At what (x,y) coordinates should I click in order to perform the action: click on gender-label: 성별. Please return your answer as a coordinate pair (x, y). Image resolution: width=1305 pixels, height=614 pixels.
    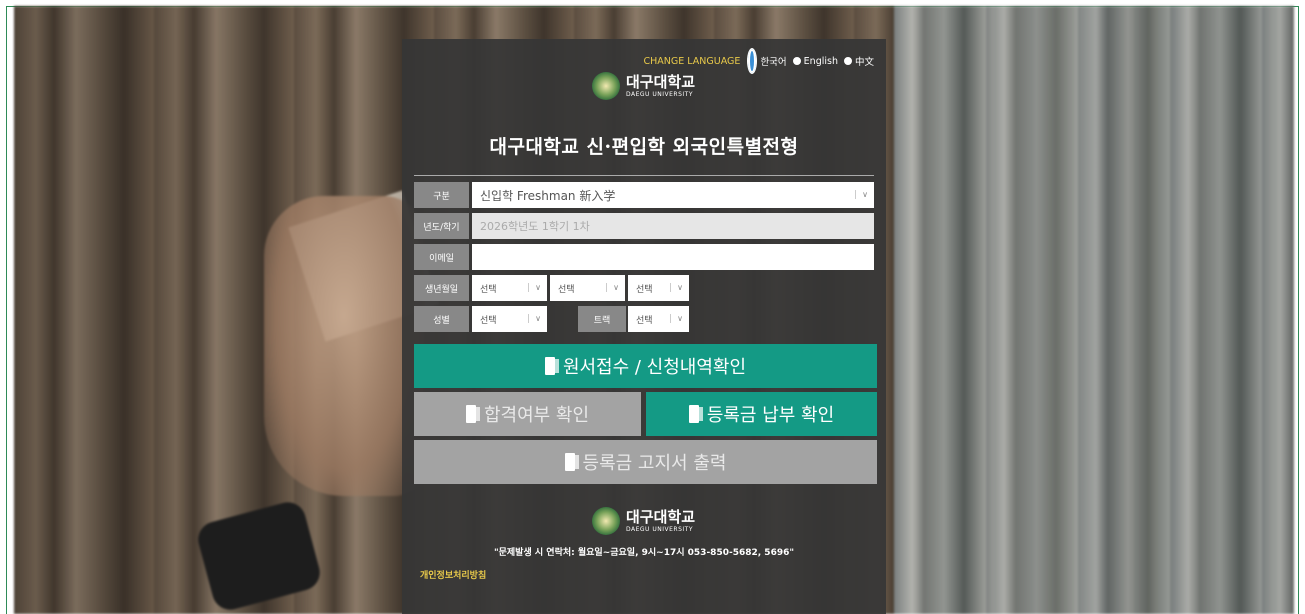
    Looking at the image, I should click on (441, 319).